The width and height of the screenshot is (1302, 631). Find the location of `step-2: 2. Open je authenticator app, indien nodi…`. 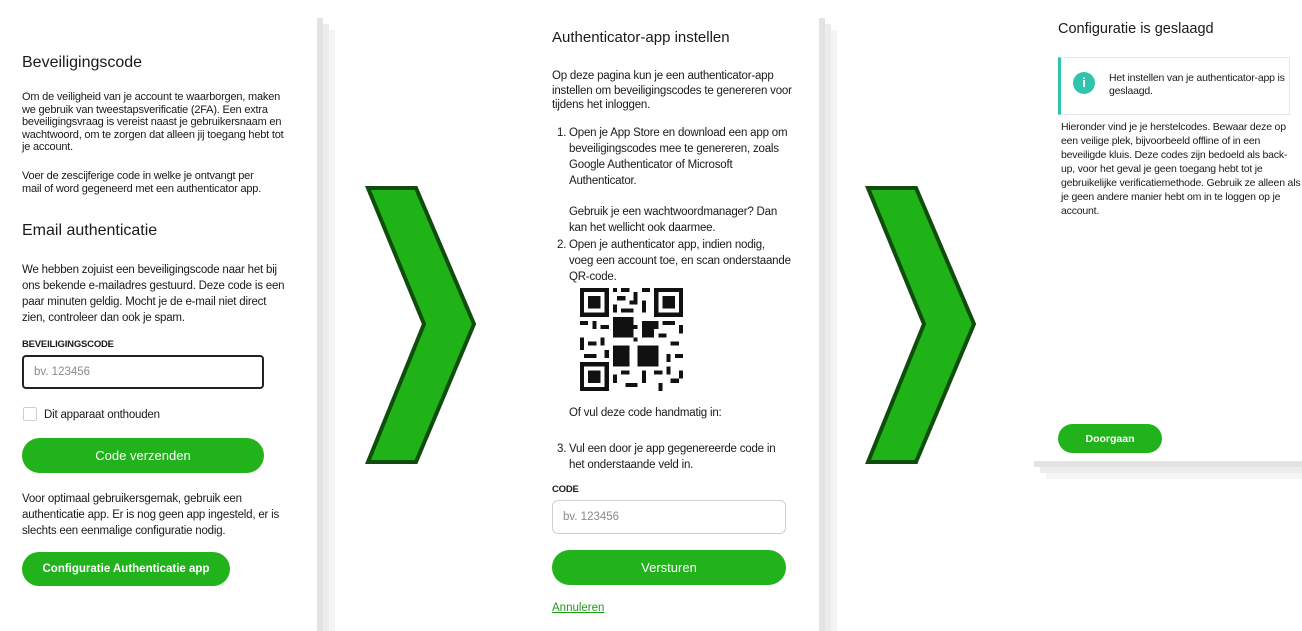

step-2: 2. Open je authenticator app, indien nodi… is located at coordinates (674, 261).